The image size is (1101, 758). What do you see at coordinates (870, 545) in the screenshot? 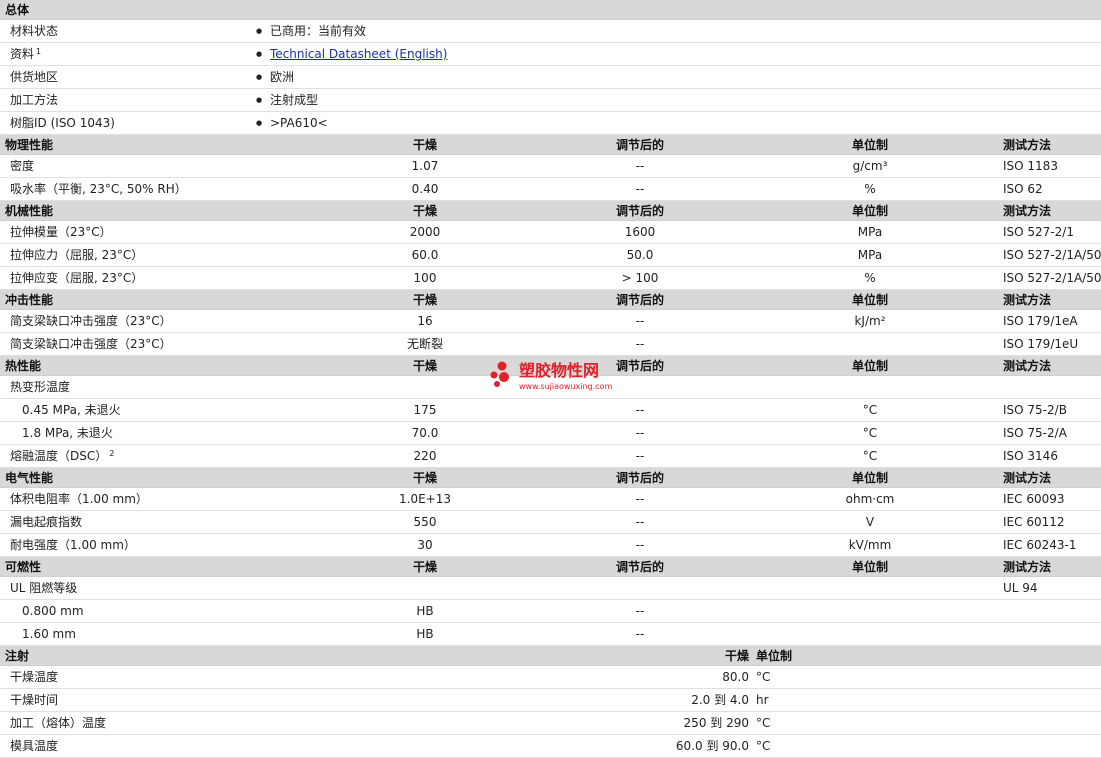
I see `value-unit: kV/mm` at bounding box center [870, 545].